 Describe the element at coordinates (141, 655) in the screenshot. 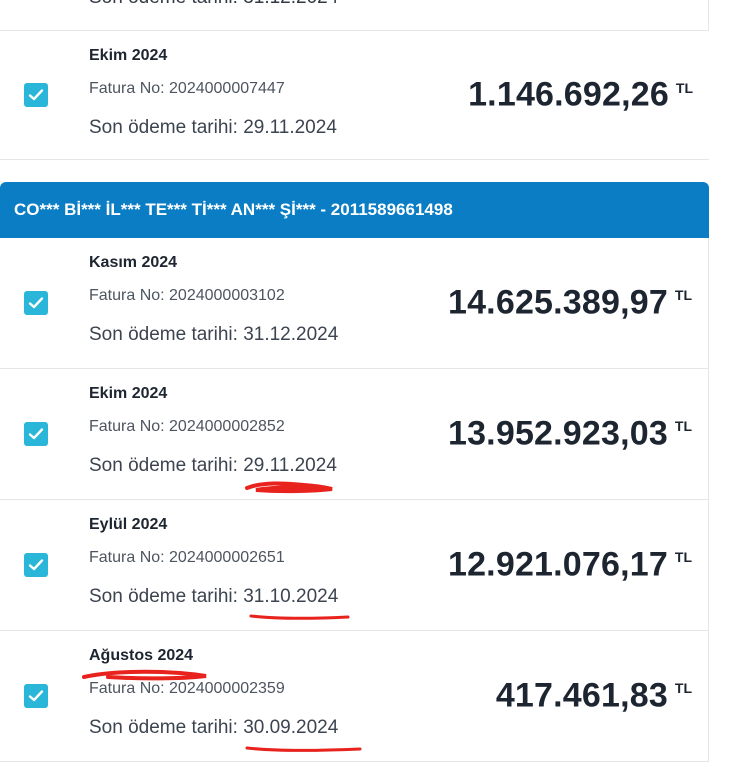

I see `invoice-period: Ağustos 2024` at that location.